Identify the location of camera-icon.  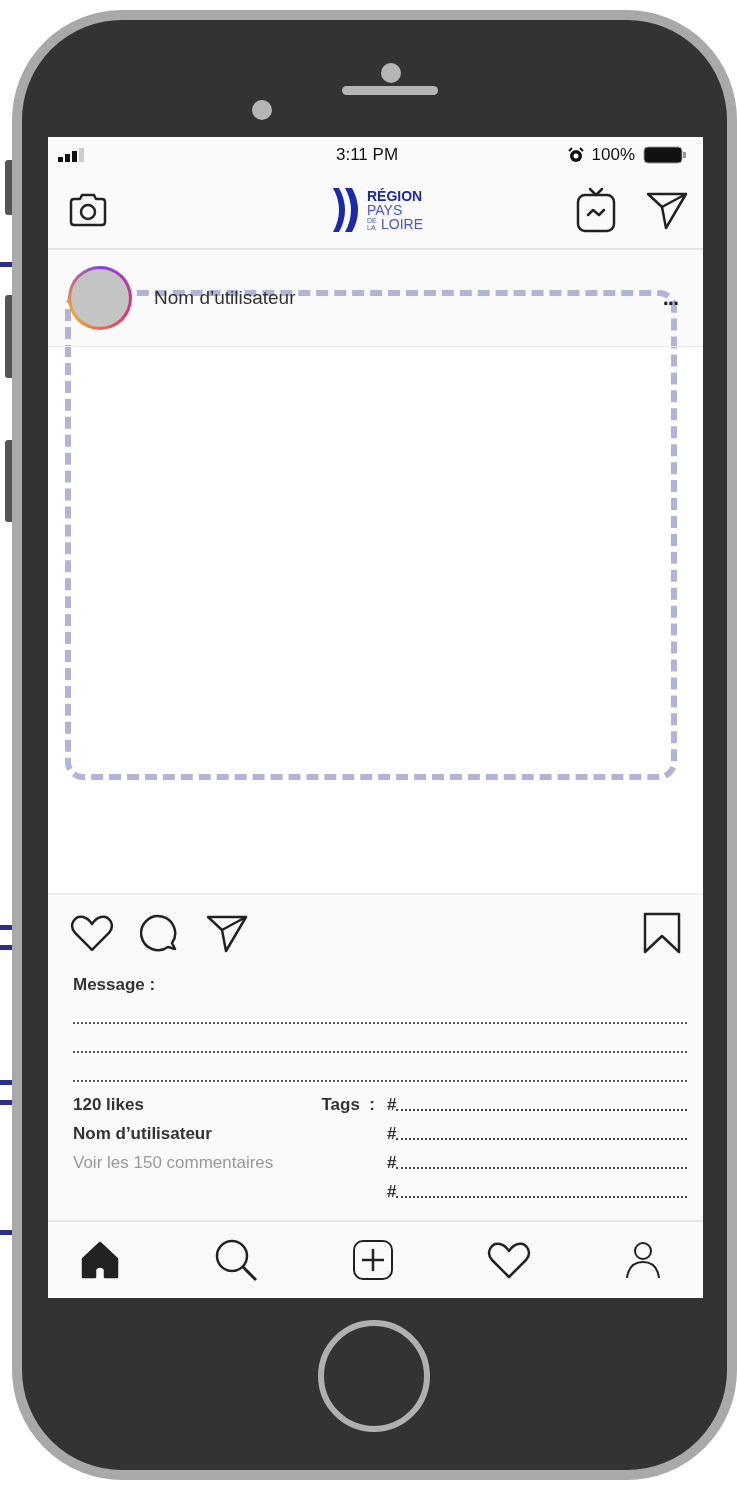
(88, 210).